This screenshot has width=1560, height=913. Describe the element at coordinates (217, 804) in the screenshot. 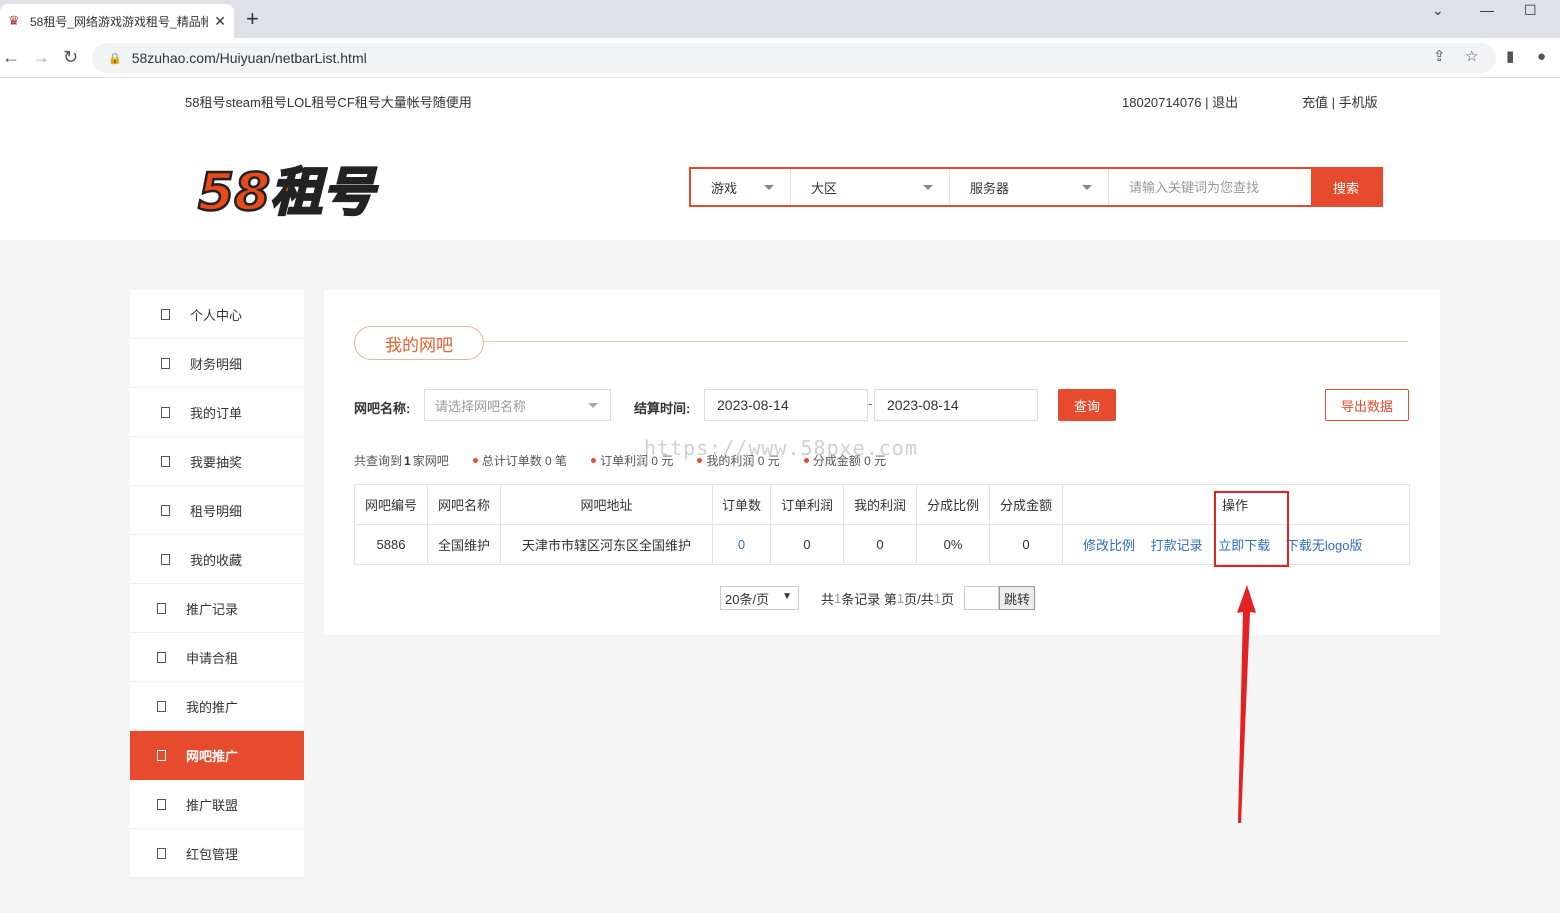

I see `sidebar-item-promo-alliance: 推广联盟` at that location.